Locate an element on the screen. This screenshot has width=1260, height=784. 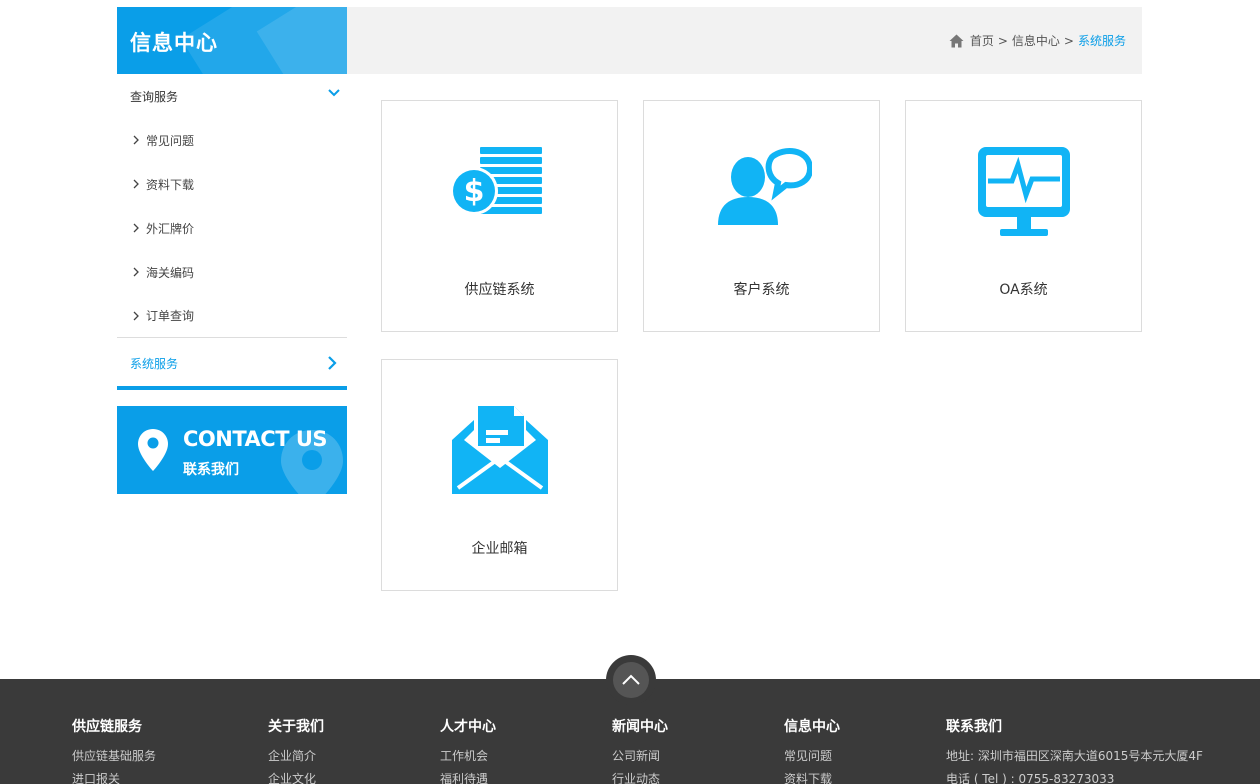
footer-link: 资料下载 is located at coordinates (812, 777).